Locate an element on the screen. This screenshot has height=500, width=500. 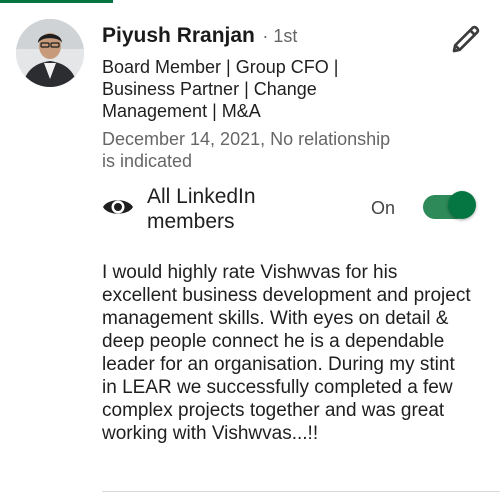
author-name: Piyush Rranjan is located at coordinates (178, 35).